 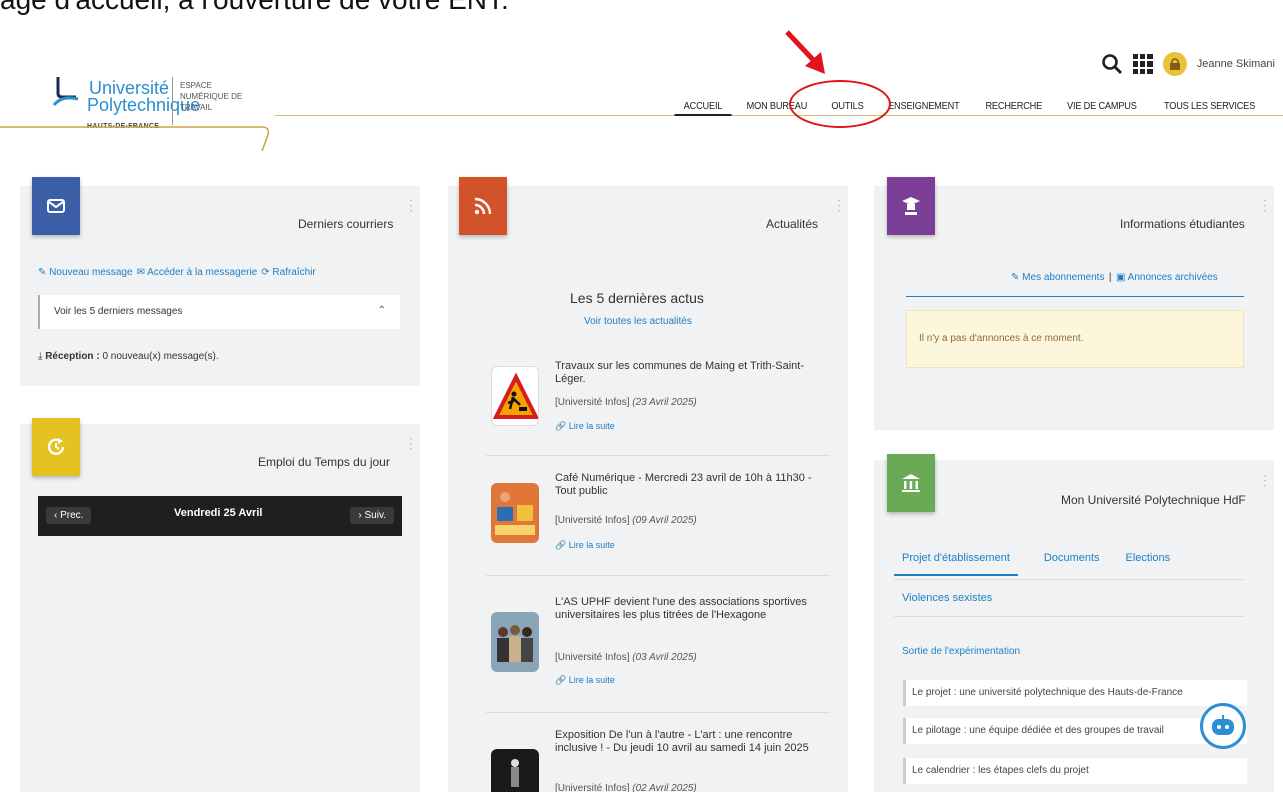 I want to click on uphf-section-title: Sortie de l'expérimentation, so click(x=961, y=651).